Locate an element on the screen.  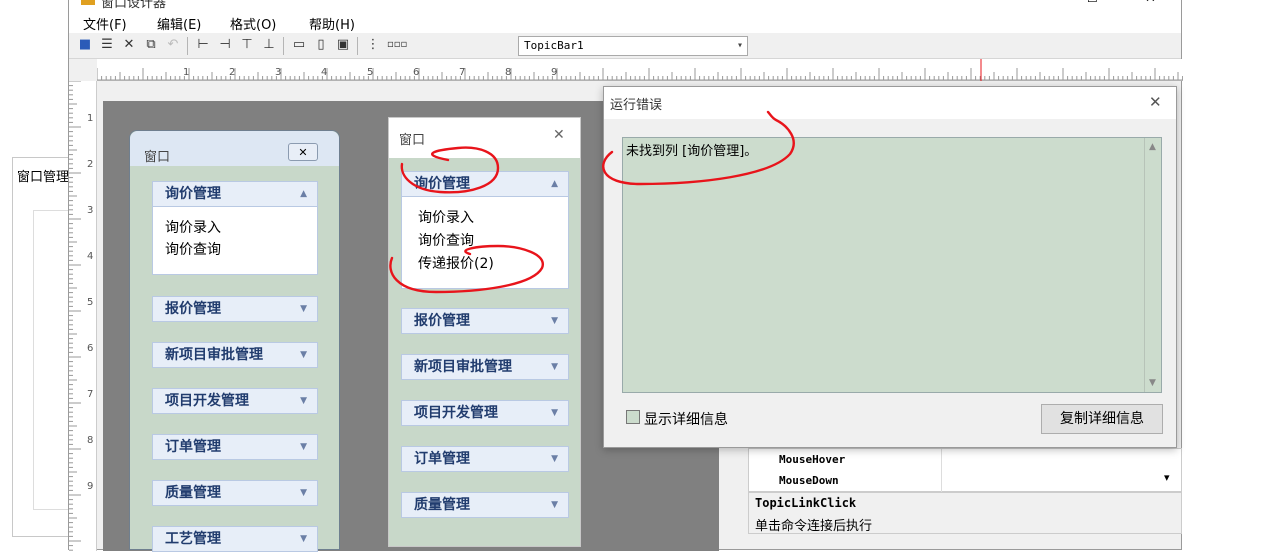
menu-edit: 编辑(E) is located at coordinates (179, 23).